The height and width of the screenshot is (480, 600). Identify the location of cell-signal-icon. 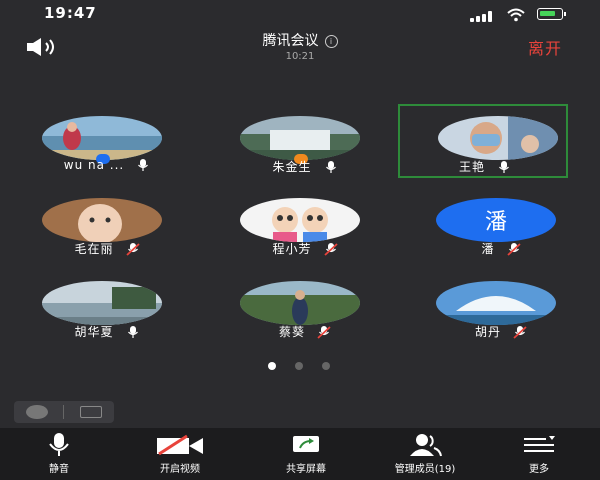
(483, 16).